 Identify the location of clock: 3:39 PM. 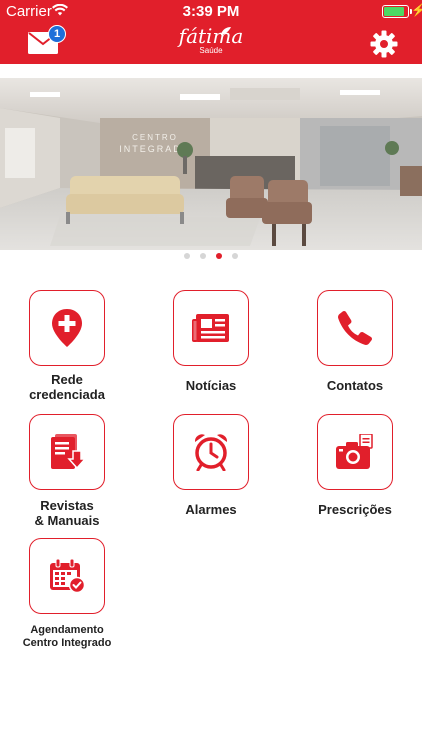
(211, 11).